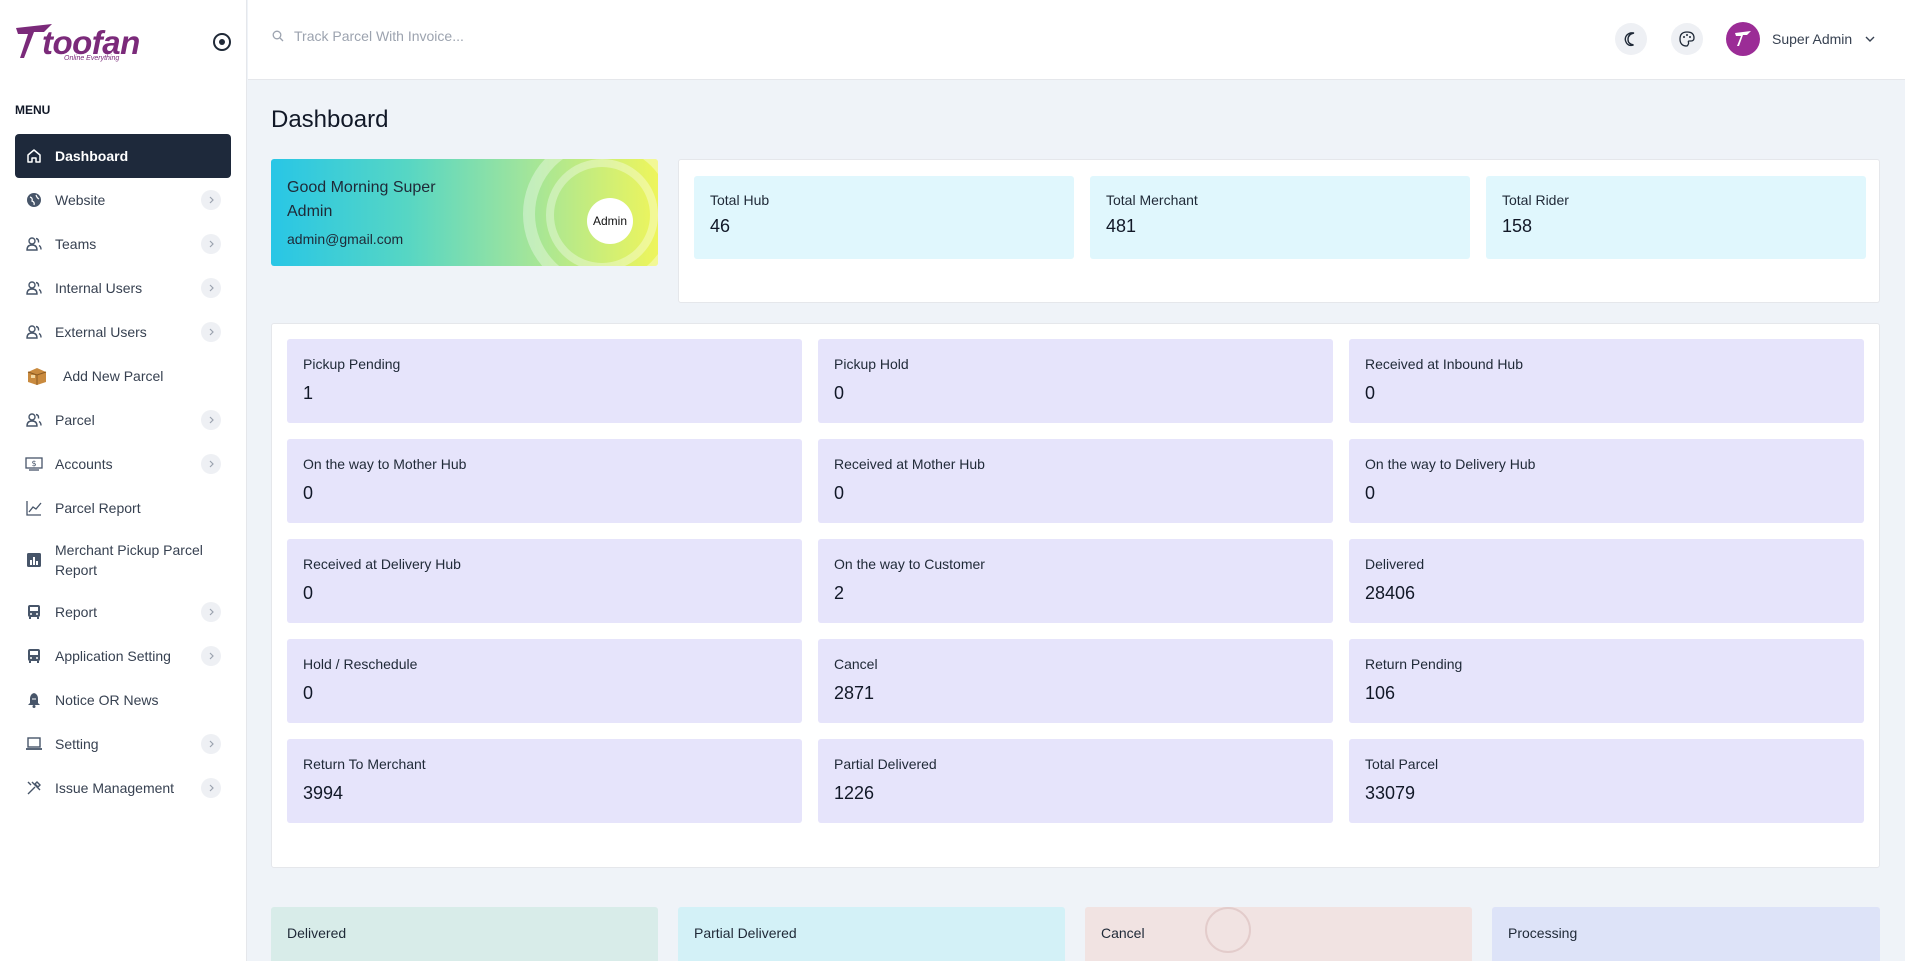 The height and width of the screenshot is (961, 1905). I want to click on sidebar-item-internal-users: Internal Users, so click(123, 288).